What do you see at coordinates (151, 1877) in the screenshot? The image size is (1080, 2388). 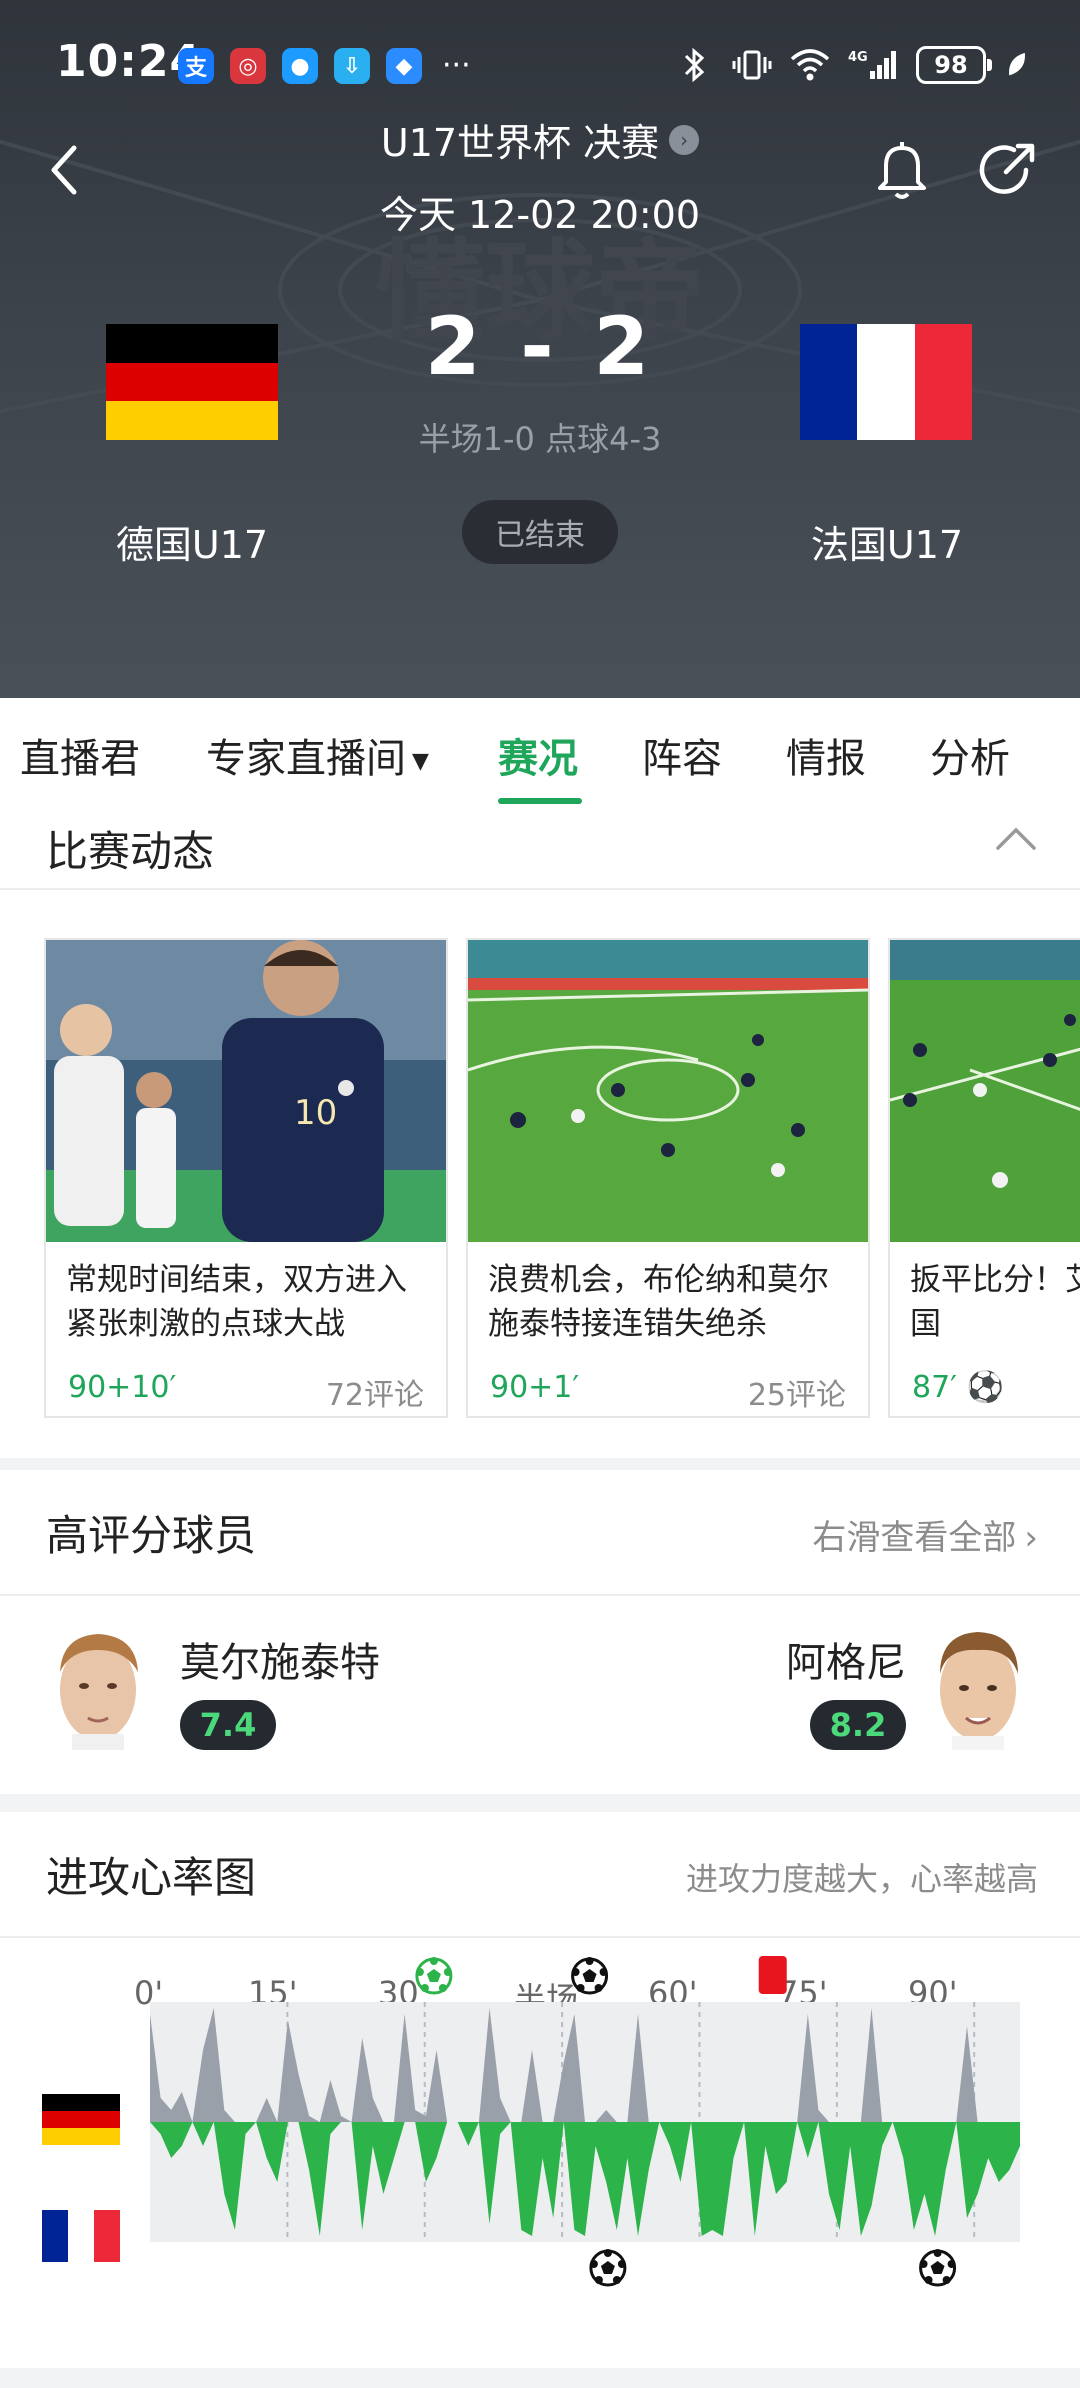 I see `section-title: 进攻心率图` at bounding box center [151, 1877].